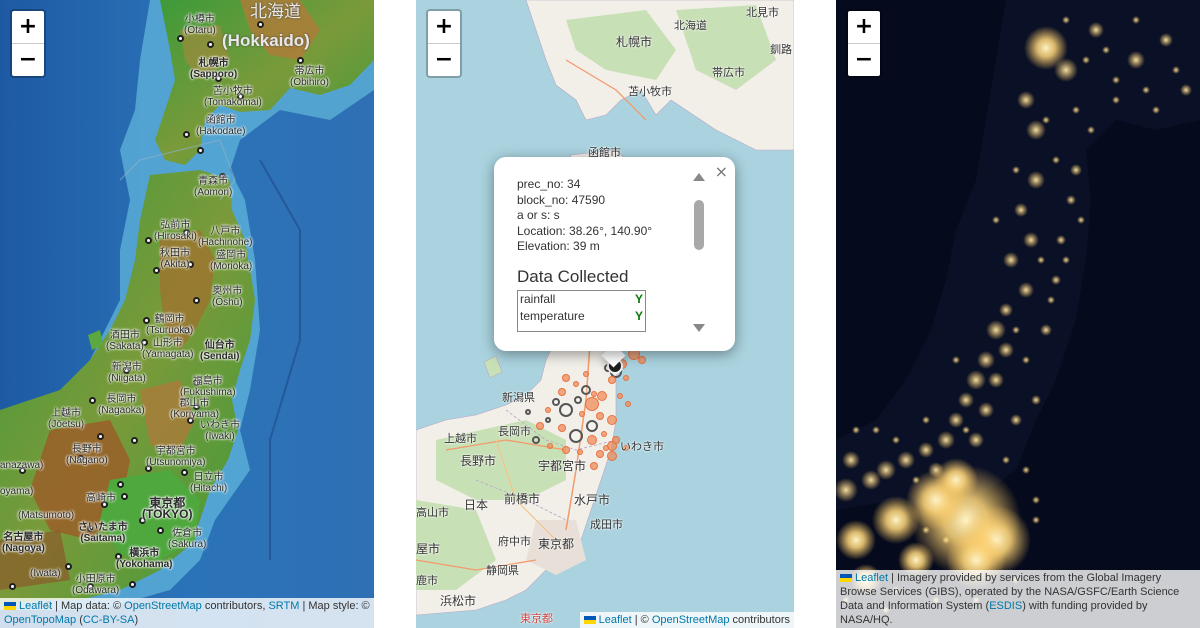 This screenshot has width=1200, height=628. What do you see at coordinates (221, 126) in the screenshot?
I see `label-hakodate: 函館市 (Hakodate)` at bounding box center [221, 126].